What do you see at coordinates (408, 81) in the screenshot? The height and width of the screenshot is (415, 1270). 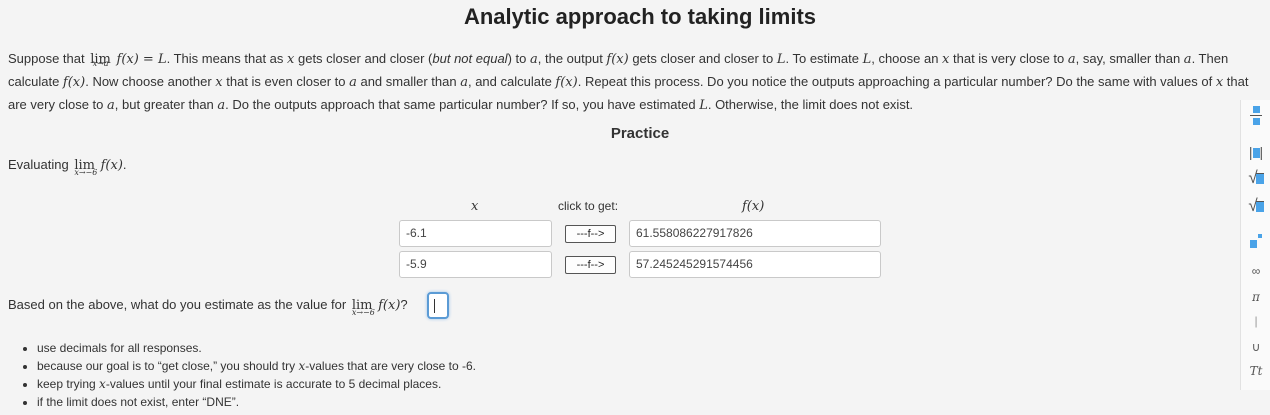 I see `intro-text: and smaller than` at bounding box center [408, 81].